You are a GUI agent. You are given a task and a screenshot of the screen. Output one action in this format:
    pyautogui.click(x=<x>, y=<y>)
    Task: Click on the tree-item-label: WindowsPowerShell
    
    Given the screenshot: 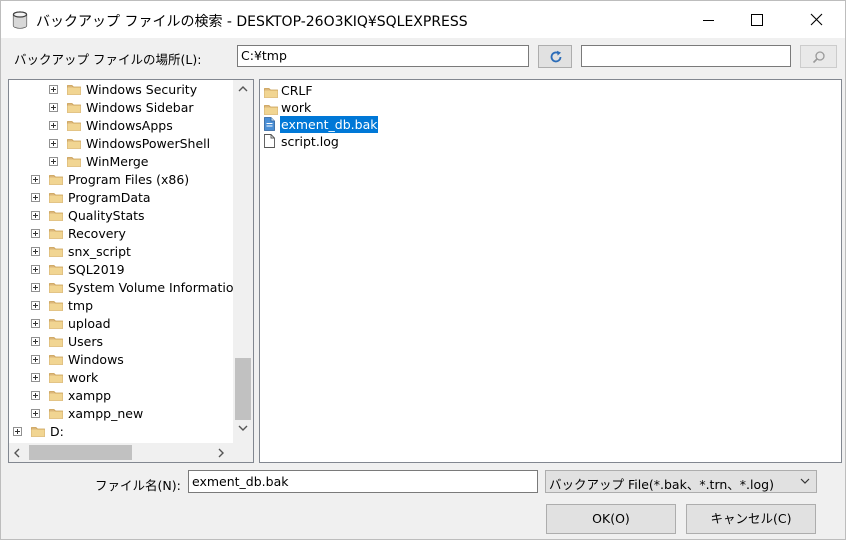 What is the action you would take?
    pyautogui.click(x=148, y=143)
    